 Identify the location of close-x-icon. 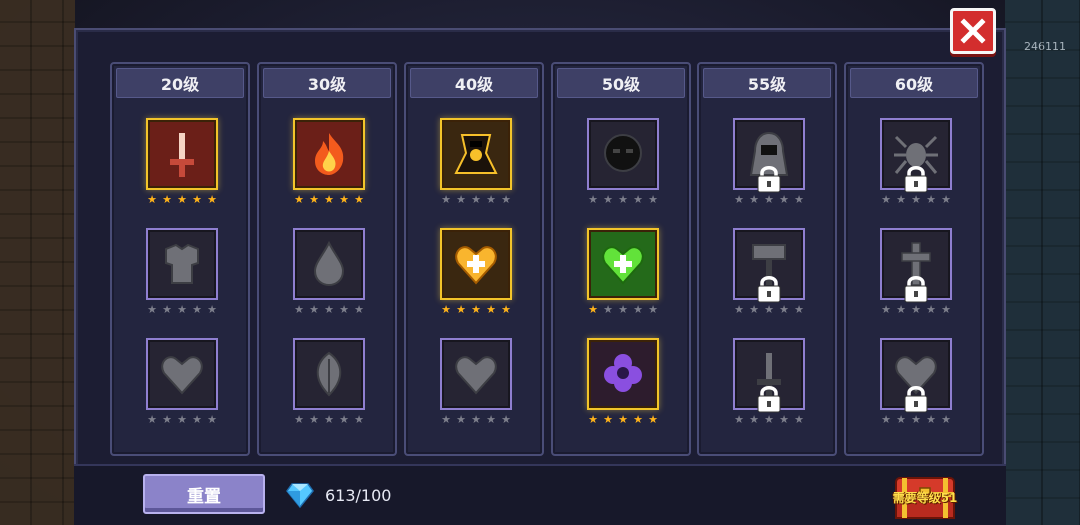
(973, 31).